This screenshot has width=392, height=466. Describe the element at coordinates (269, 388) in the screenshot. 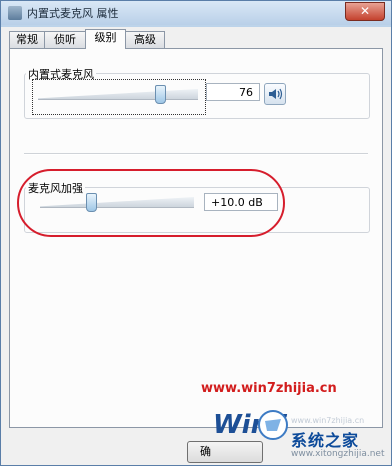

I see `watermark-url: www.win7zhijia.cn` at that location.